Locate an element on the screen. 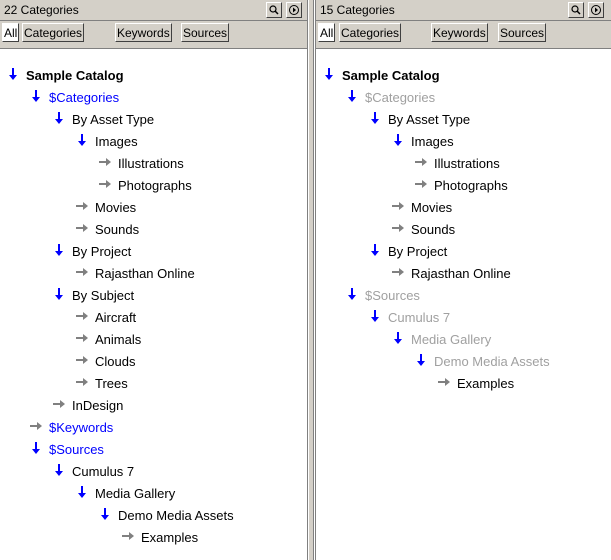 Image resolution: width=611 pixels, height=560 pixels. left-menu-button is located at coordinates (294, 10).